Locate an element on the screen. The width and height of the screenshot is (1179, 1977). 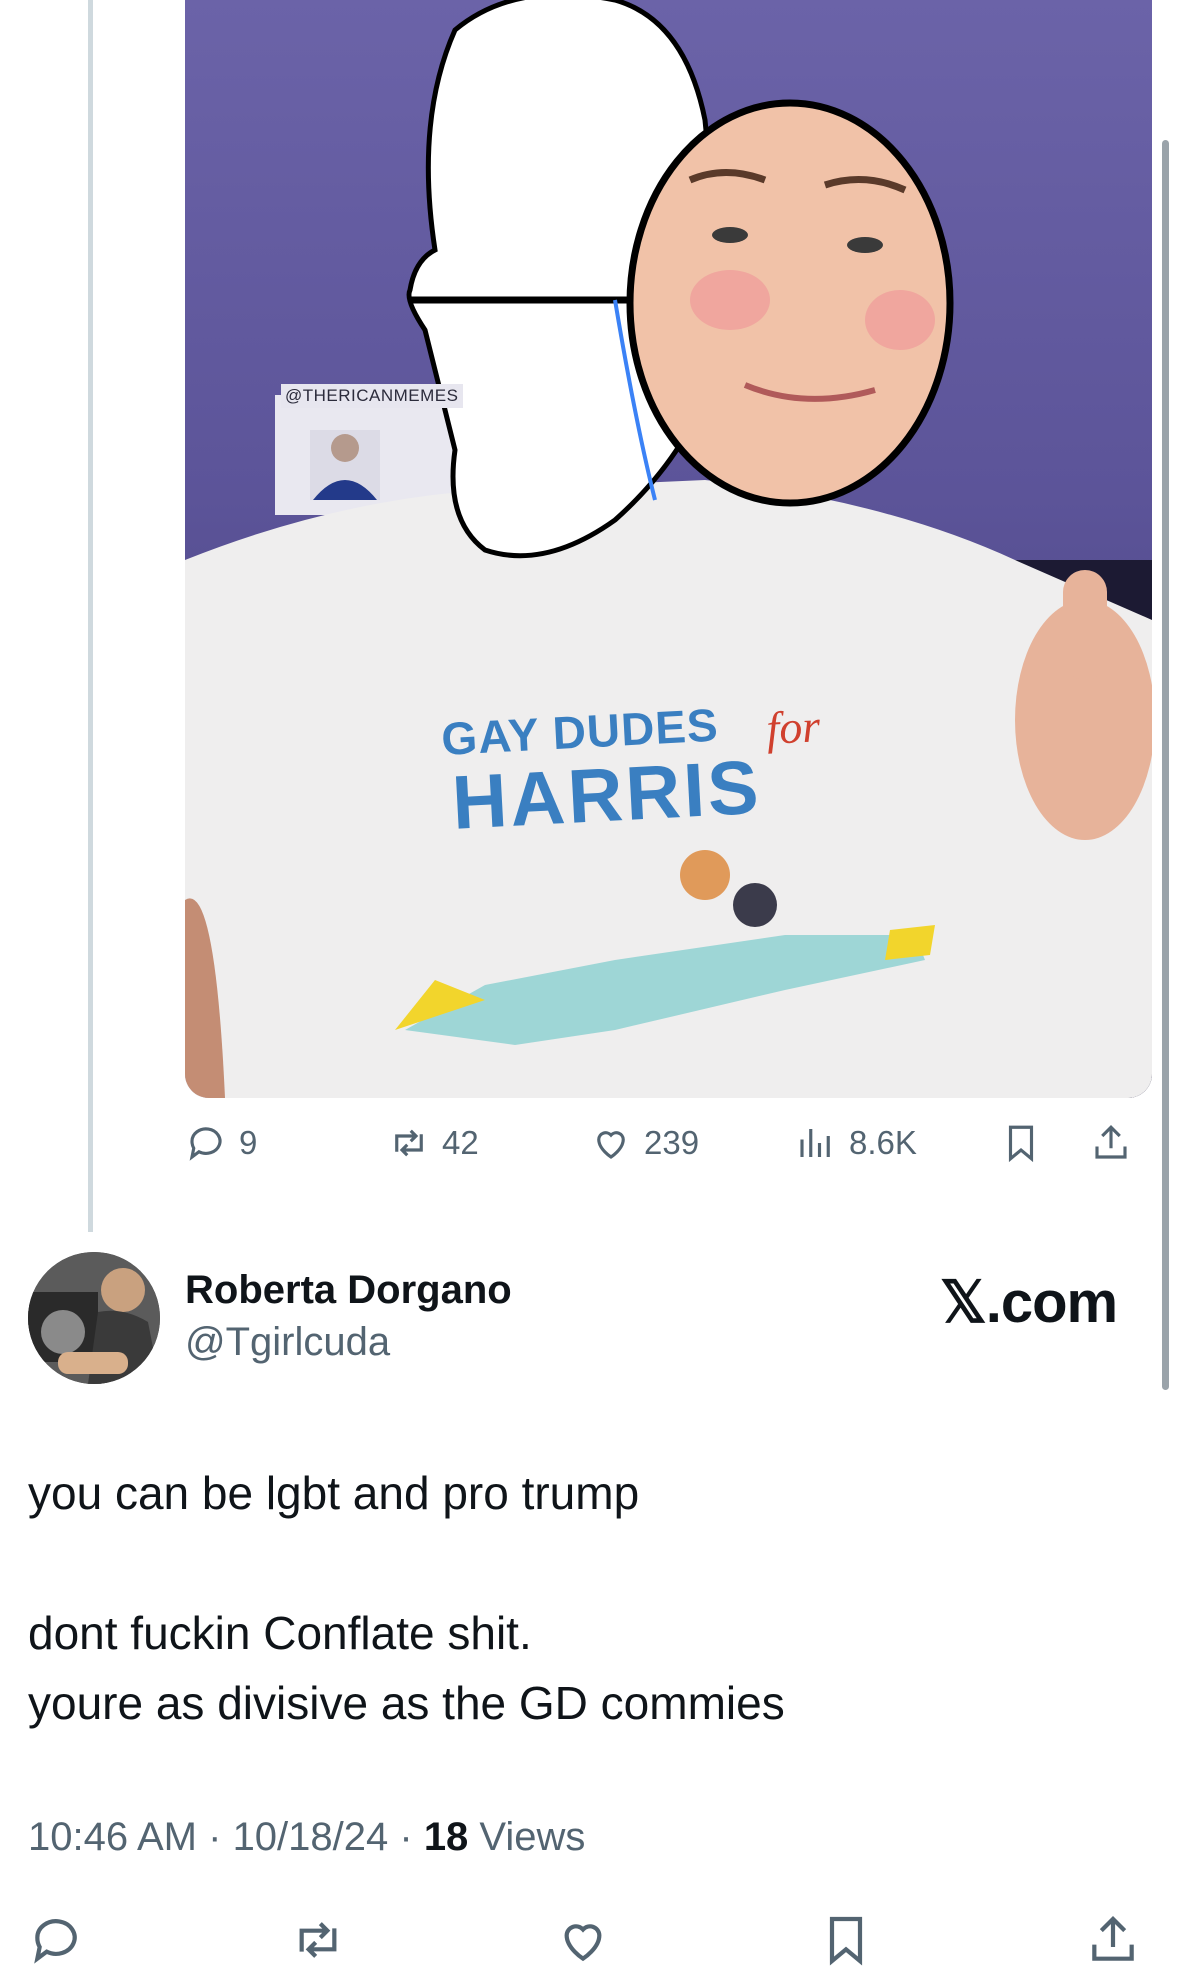
reply-button is located at coordinates (56, 1942).